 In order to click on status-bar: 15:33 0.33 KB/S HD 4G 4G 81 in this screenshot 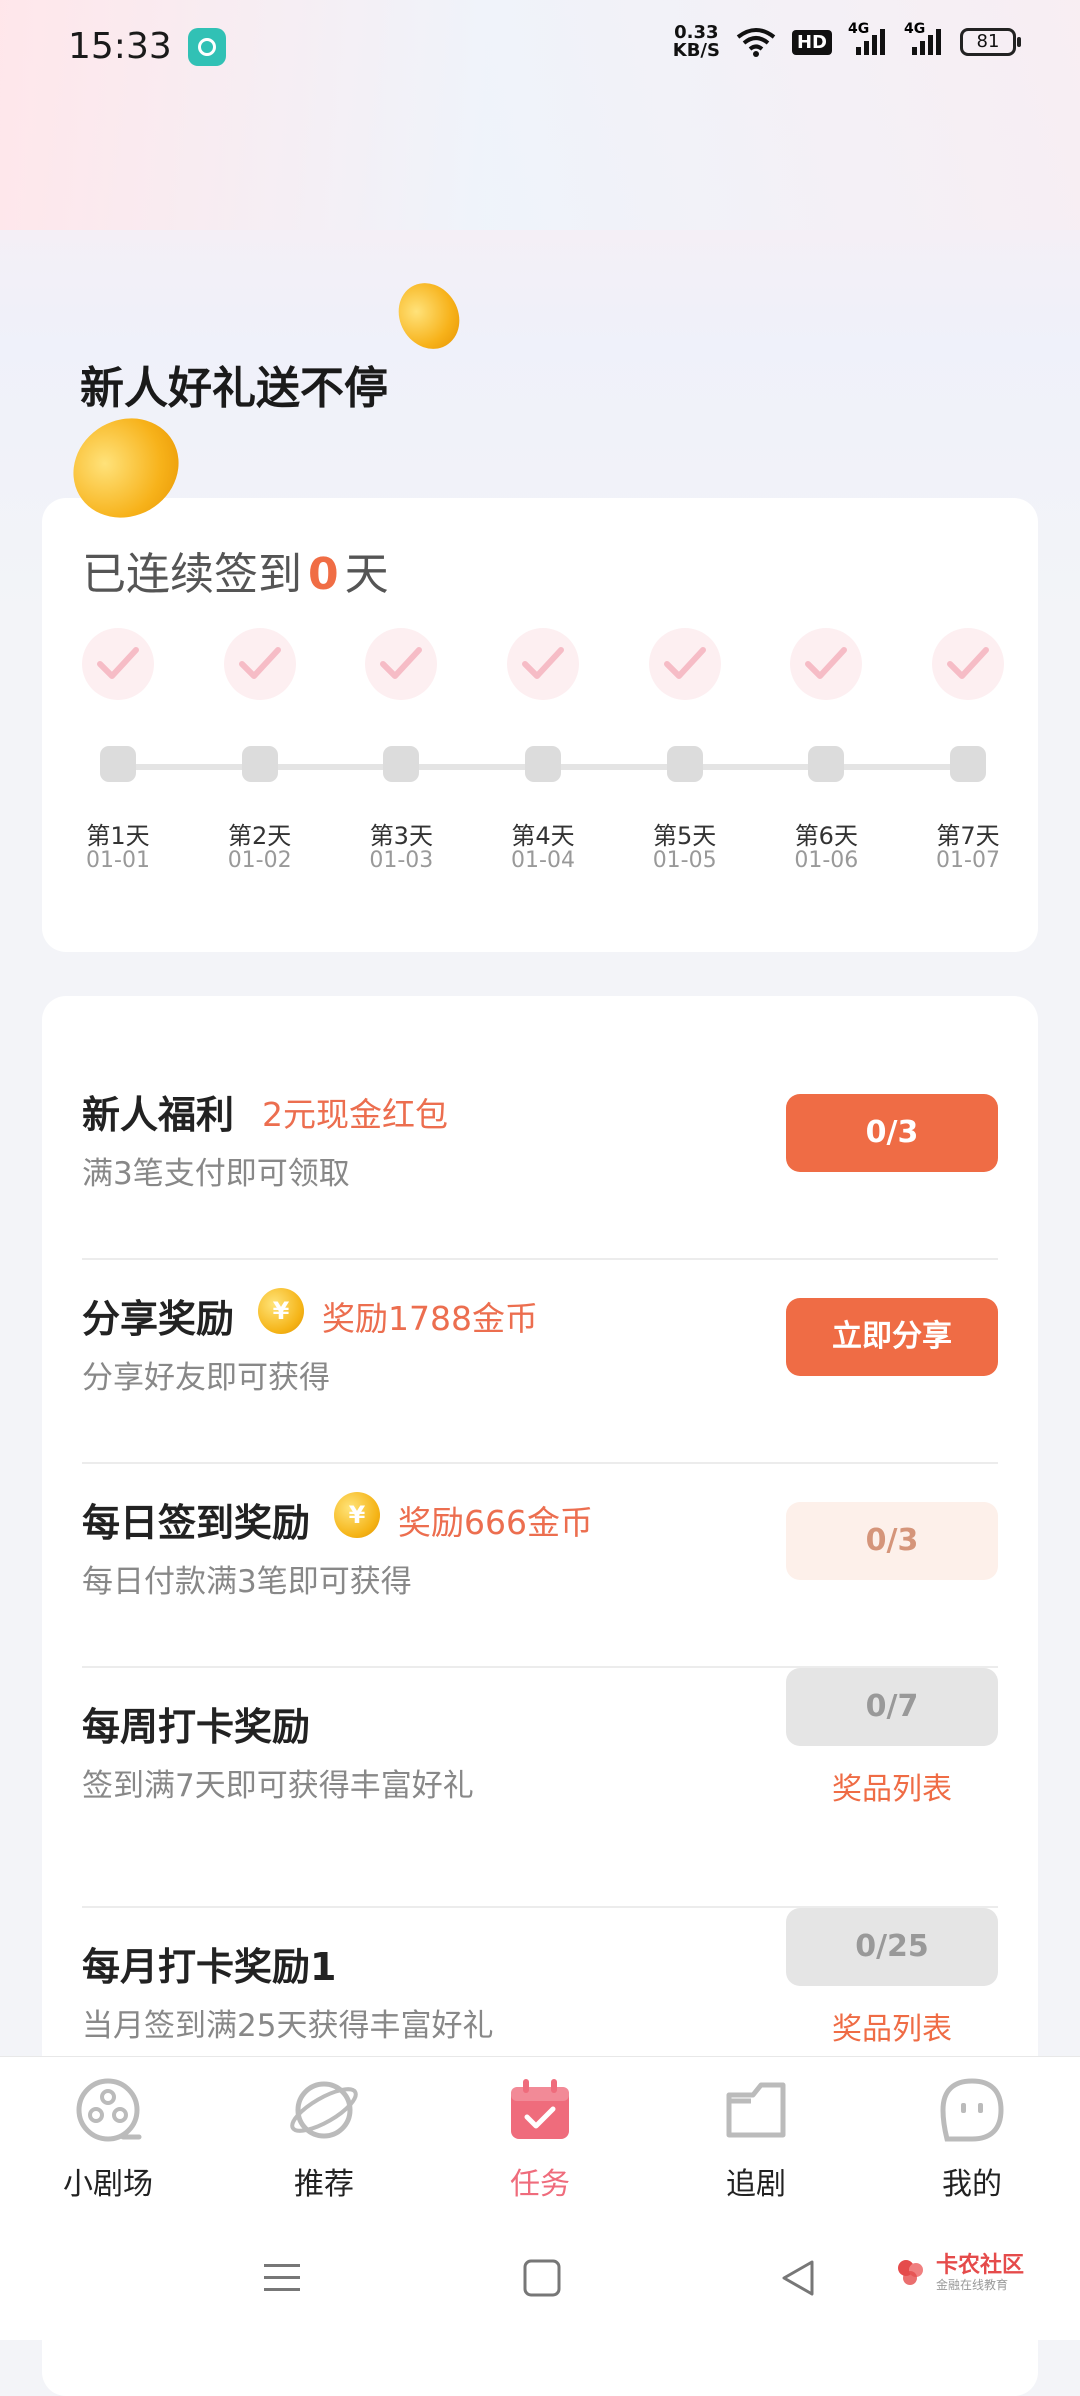, I will do `click(540, 48)`.